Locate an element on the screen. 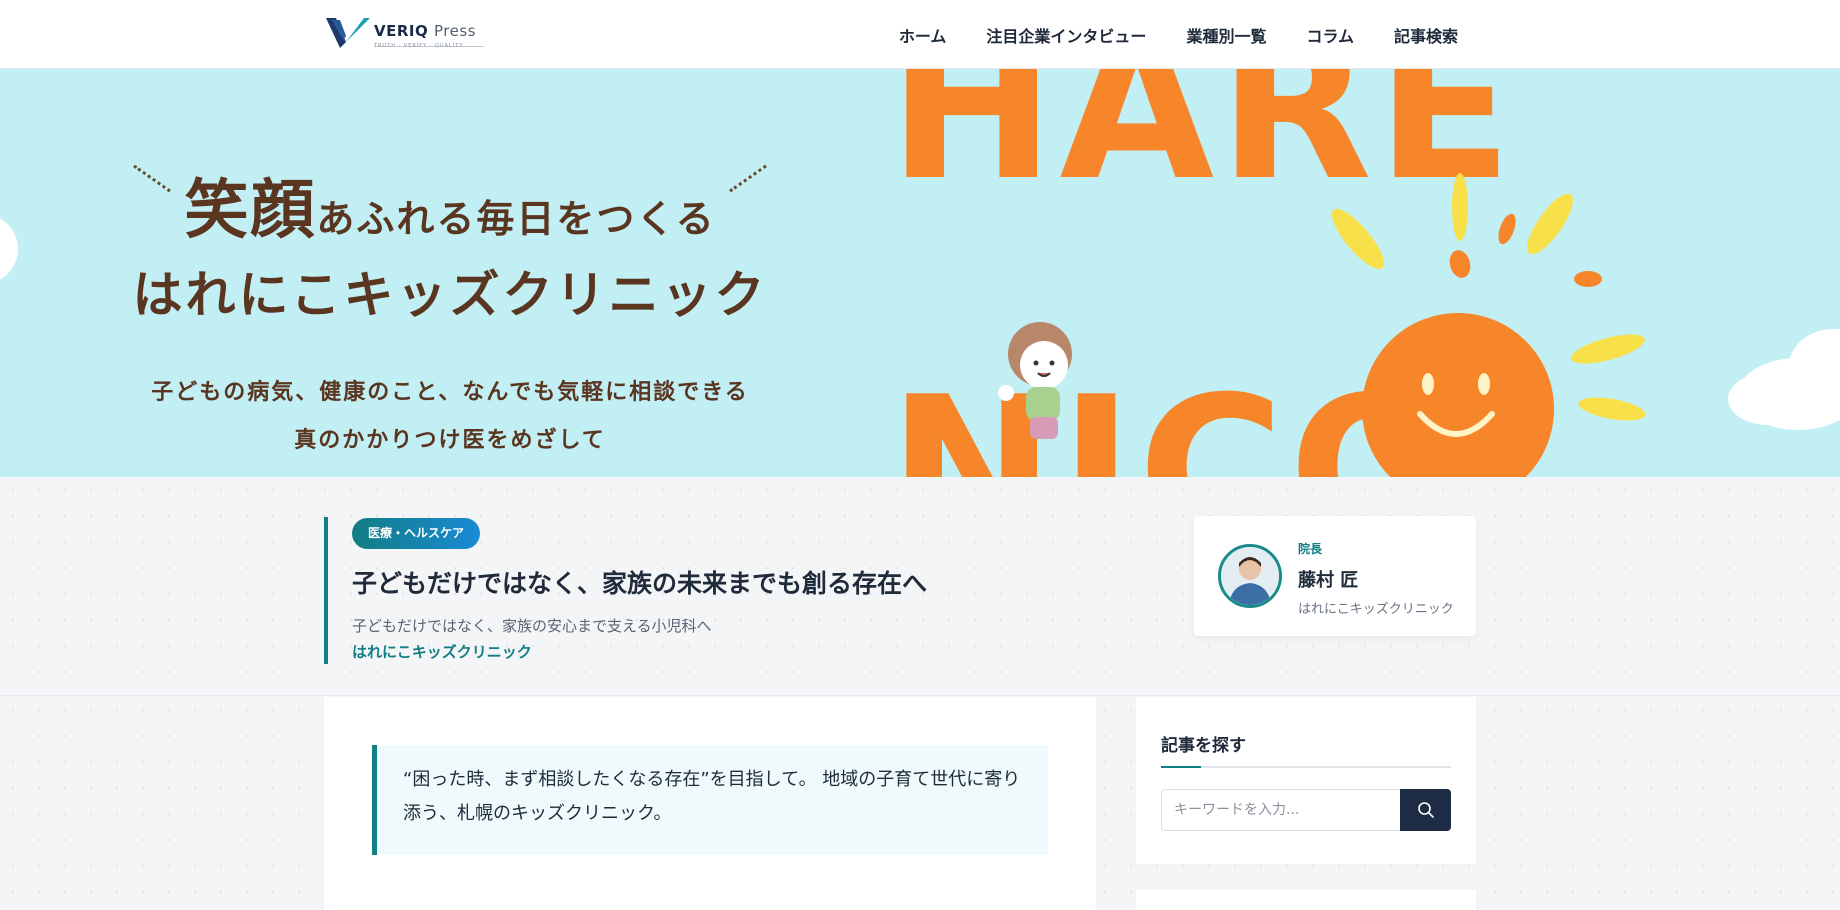  logo-name: VERIQ is located at coordinates (401, 31).